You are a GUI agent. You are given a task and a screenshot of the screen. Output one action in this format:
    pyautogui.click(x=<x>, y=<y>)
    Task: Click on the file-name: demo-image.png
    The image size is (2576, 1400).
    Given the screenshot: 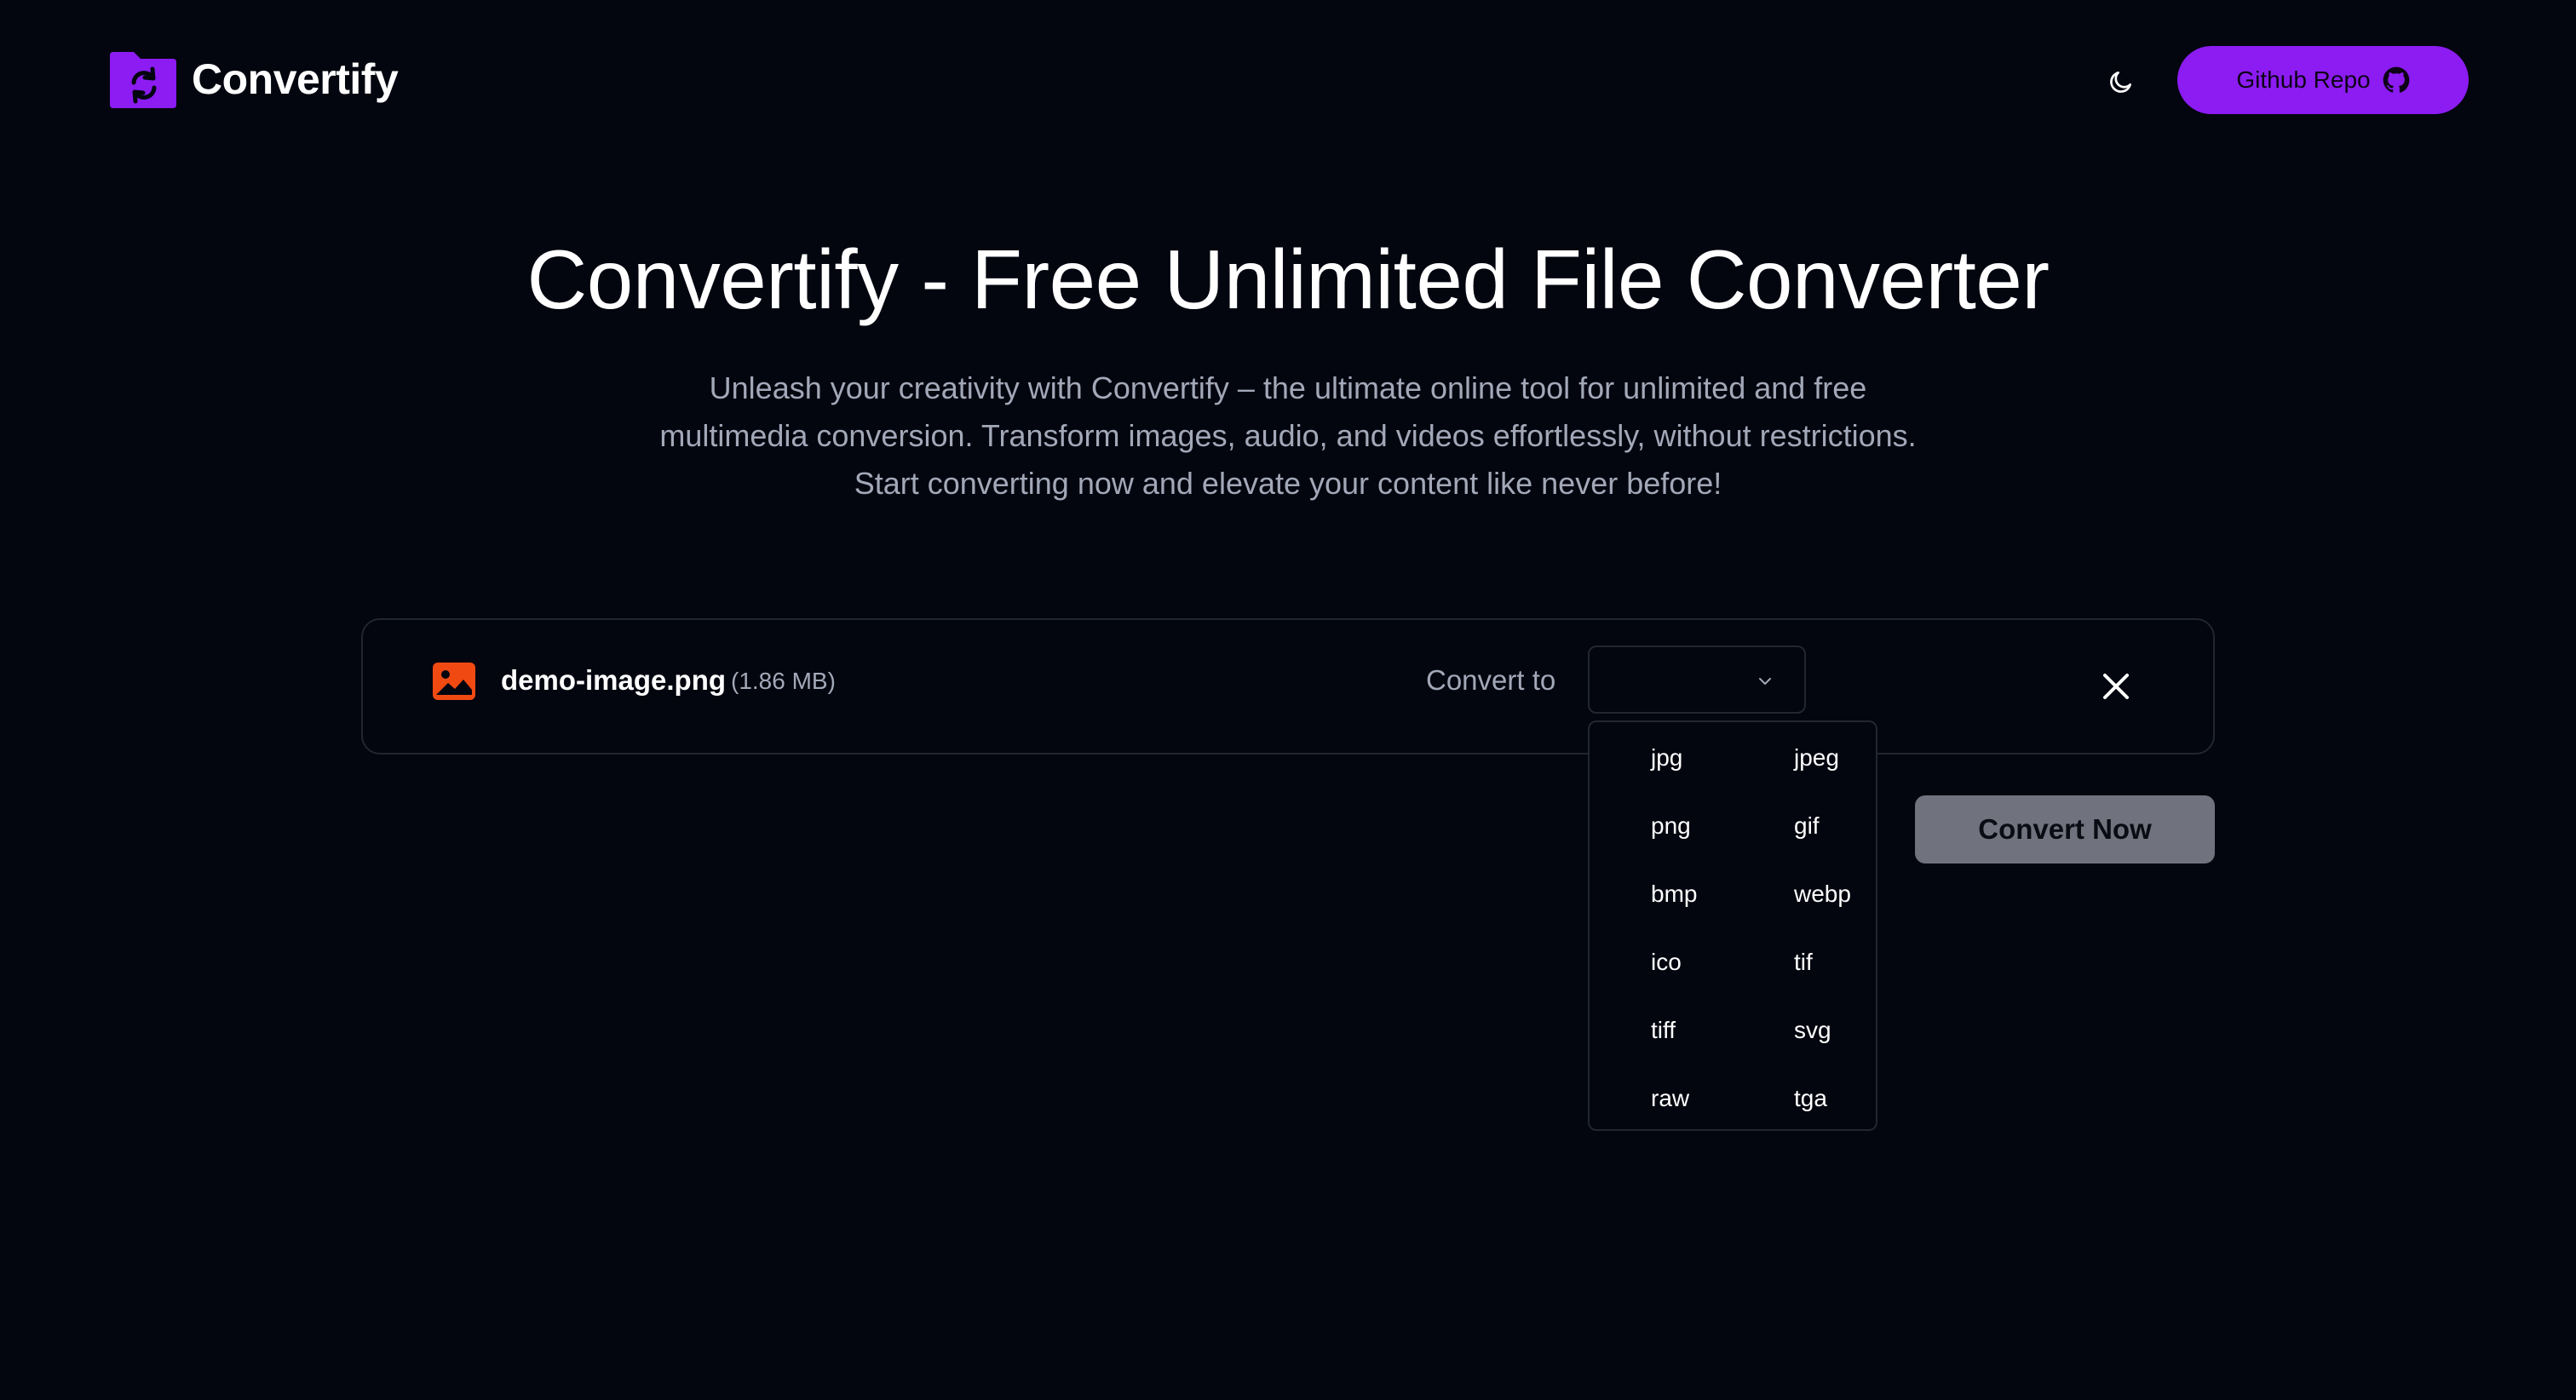 What is the action you would take?
    pyautogui.click(x=614, y=680)
    